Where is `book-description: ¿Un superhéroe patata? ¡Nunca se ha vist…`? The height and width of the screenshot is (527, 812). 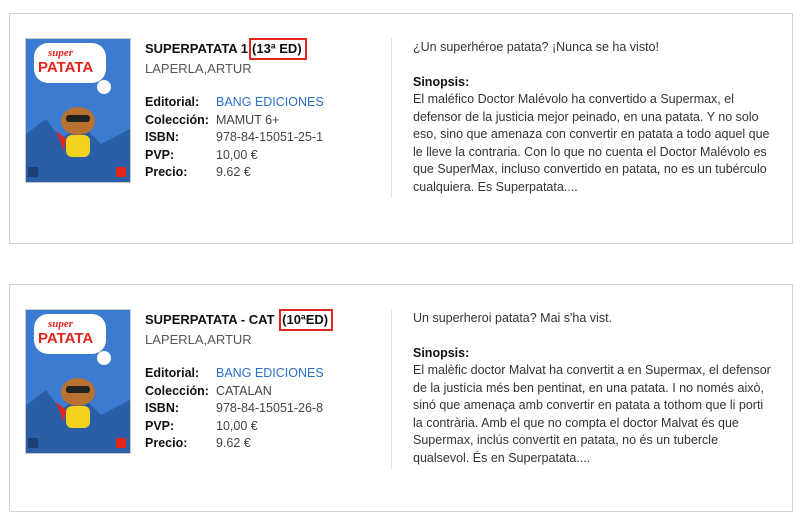 book-description: ¿Un superhéroe patata? ¡Nunca se ha vist… is located at coordinates (593, 117).